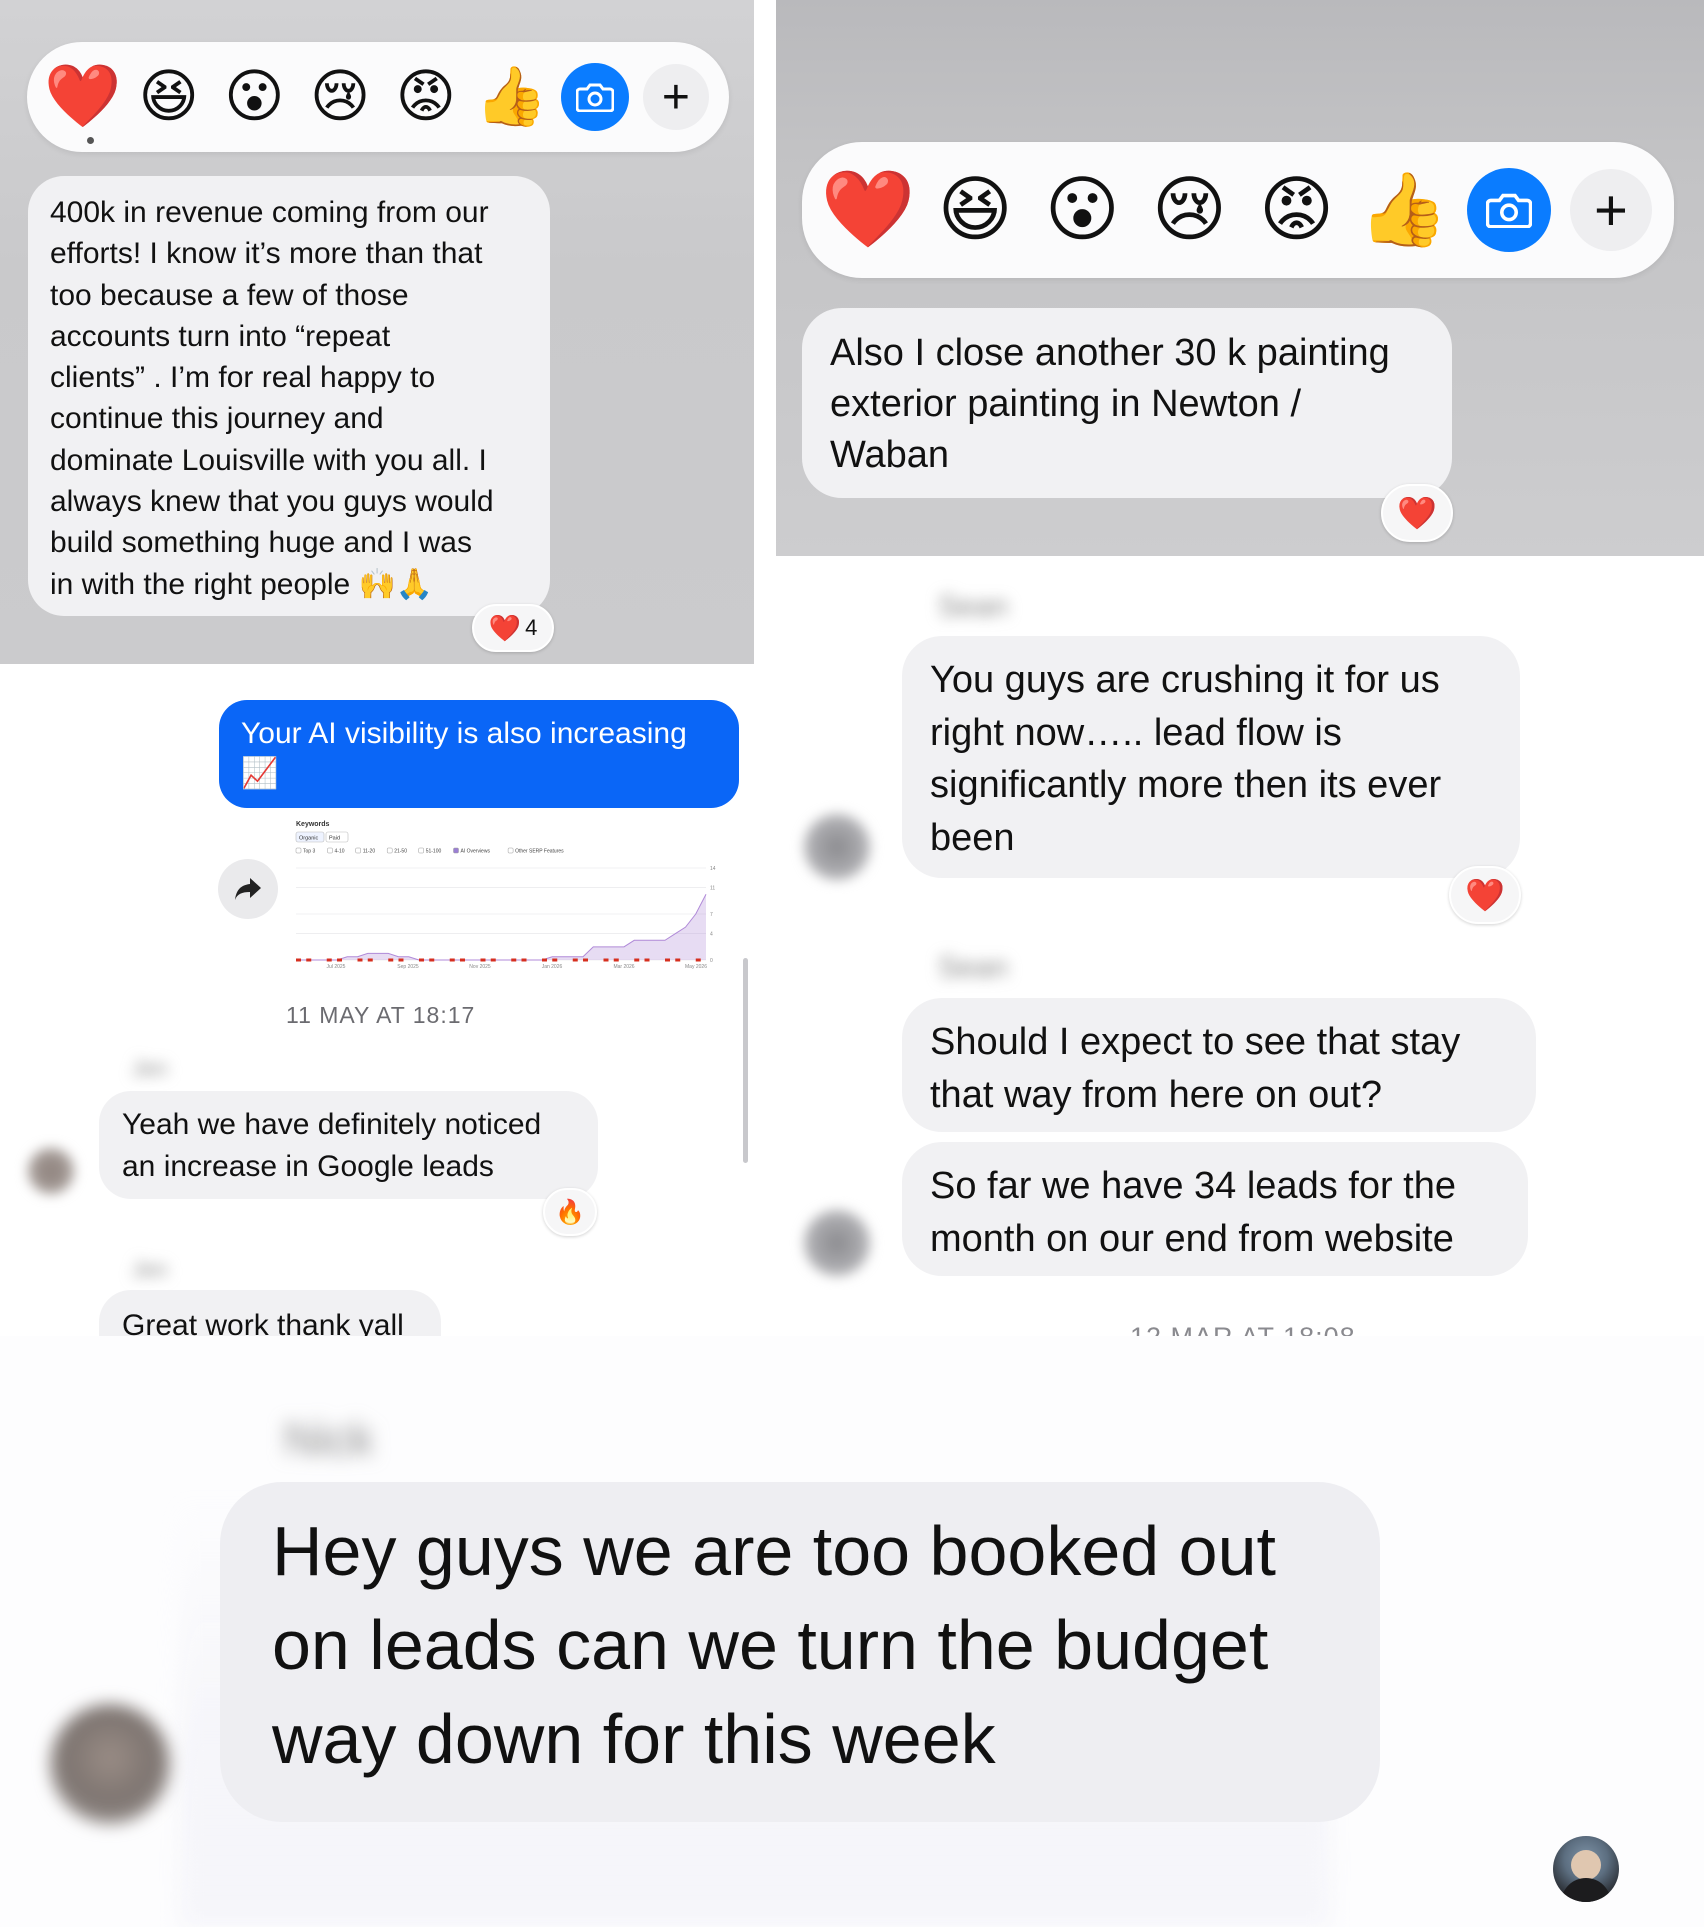  What do you see at coordinates (309, 852) in the screenshot?
I see `legend-label: Top 3` at bounding box center [309, 852].